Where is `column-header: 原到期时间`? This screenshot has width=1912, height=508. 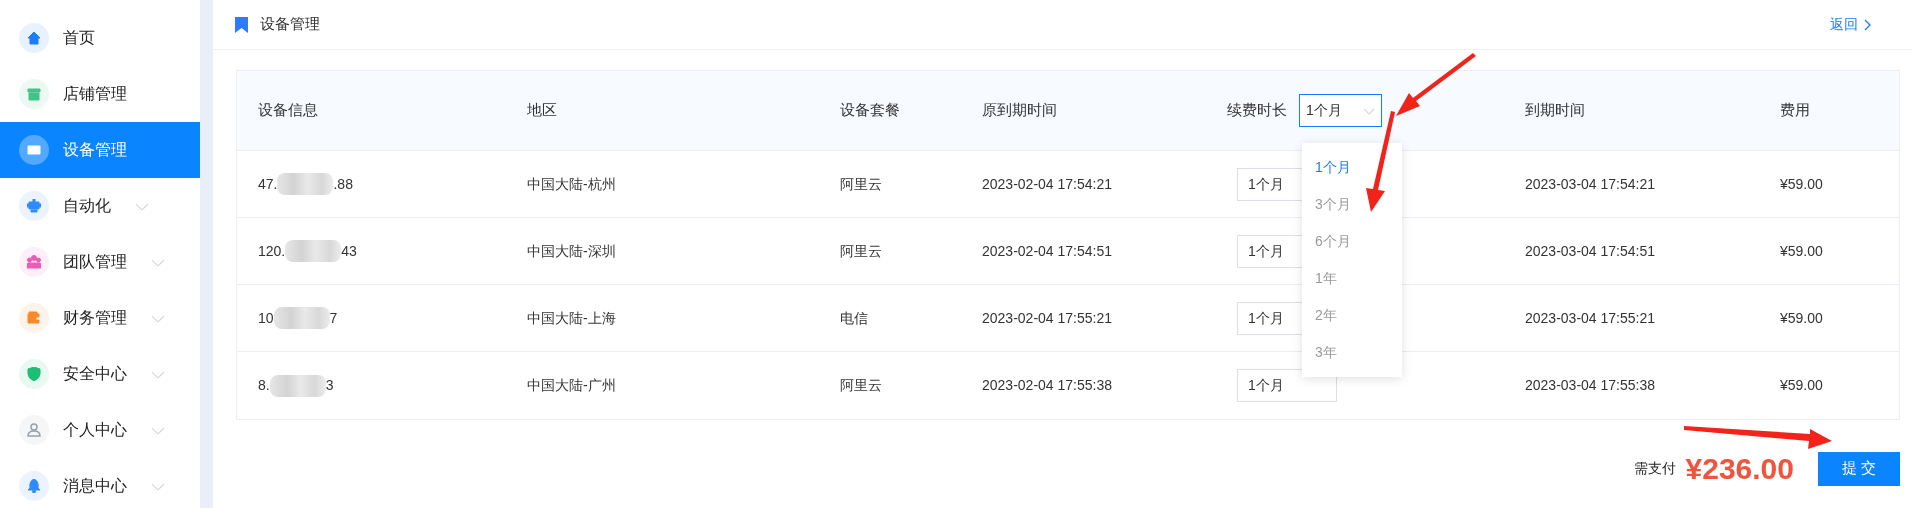
column-header: 原到期时间 is located at coordinates (1019, 110).